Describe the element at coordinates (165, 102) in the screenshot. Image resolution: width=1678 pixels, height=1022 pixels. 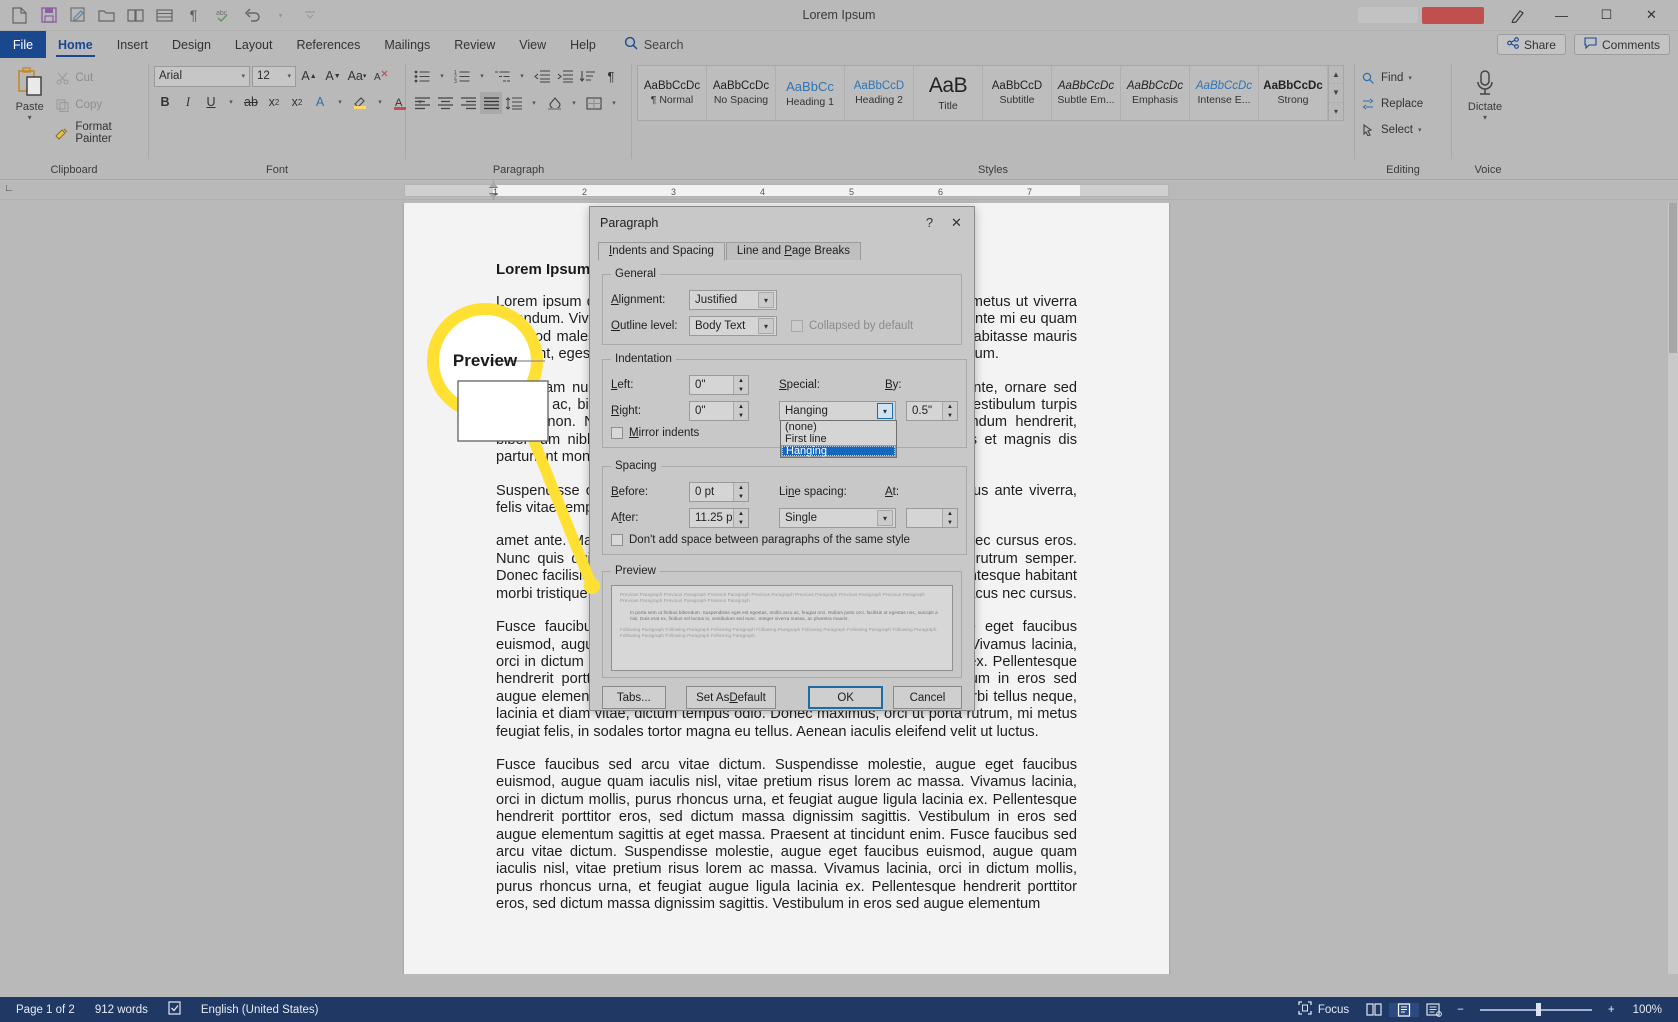
I see `bold-icon: B` at that location.